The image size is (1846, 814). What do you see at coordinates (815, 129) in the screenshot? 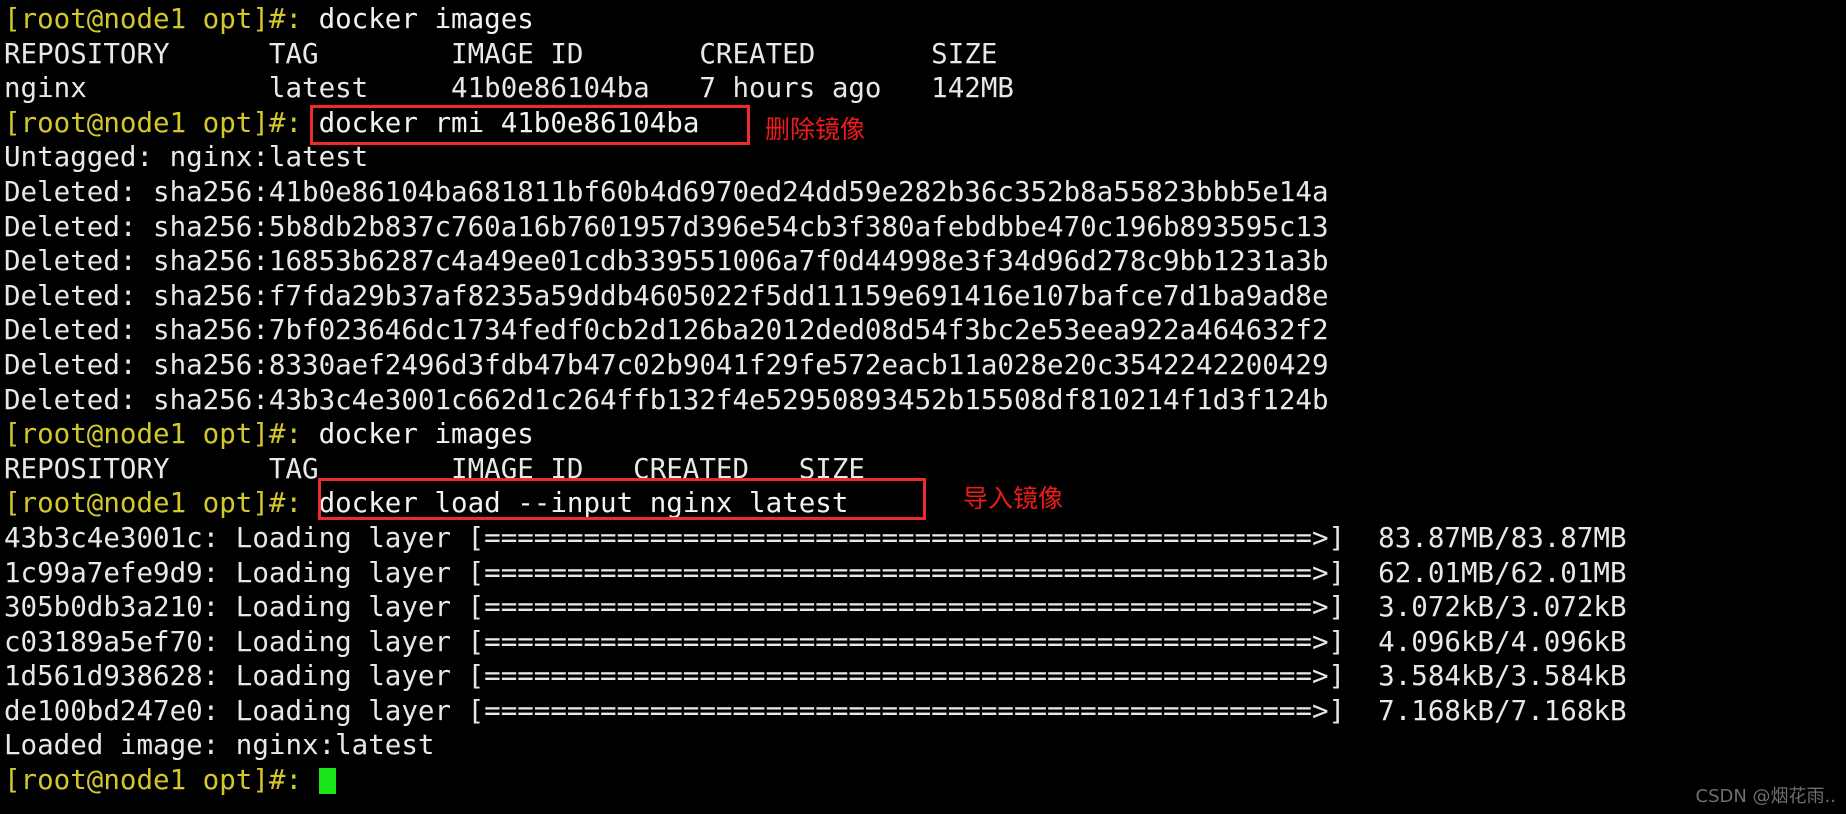
I see `annotation-delete-image: 删除镜像` at bounding box center [815, 129].